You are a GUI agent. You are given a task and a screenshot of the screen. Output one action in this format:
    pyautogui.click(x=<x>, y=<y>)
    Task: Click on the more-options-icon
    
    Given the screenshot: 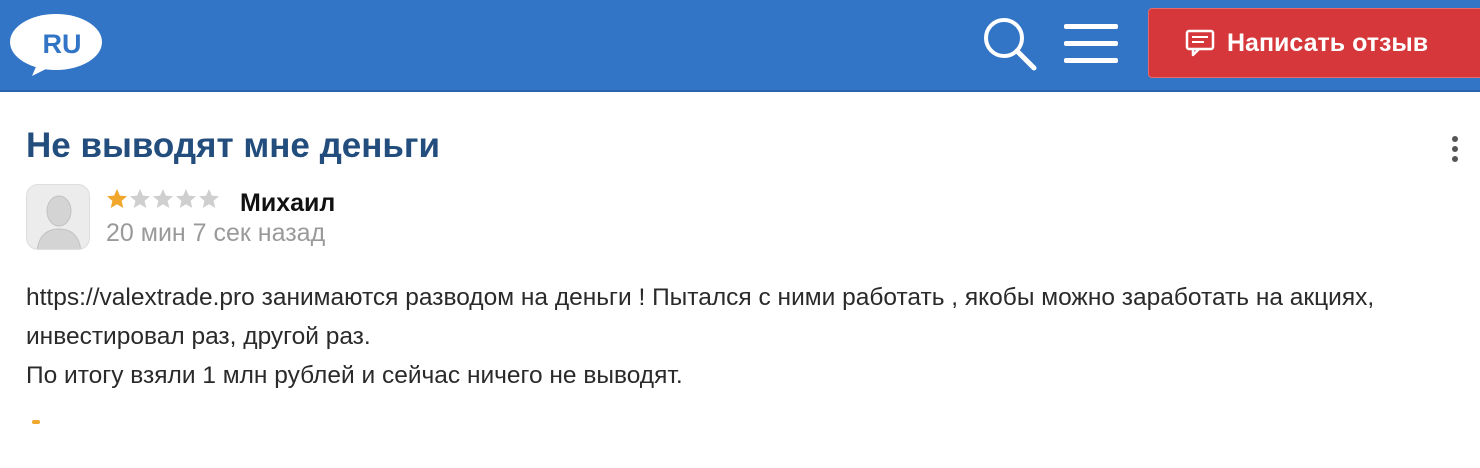 What is the action you would take?
    pyautogui.click(x=1455, y=152)
    